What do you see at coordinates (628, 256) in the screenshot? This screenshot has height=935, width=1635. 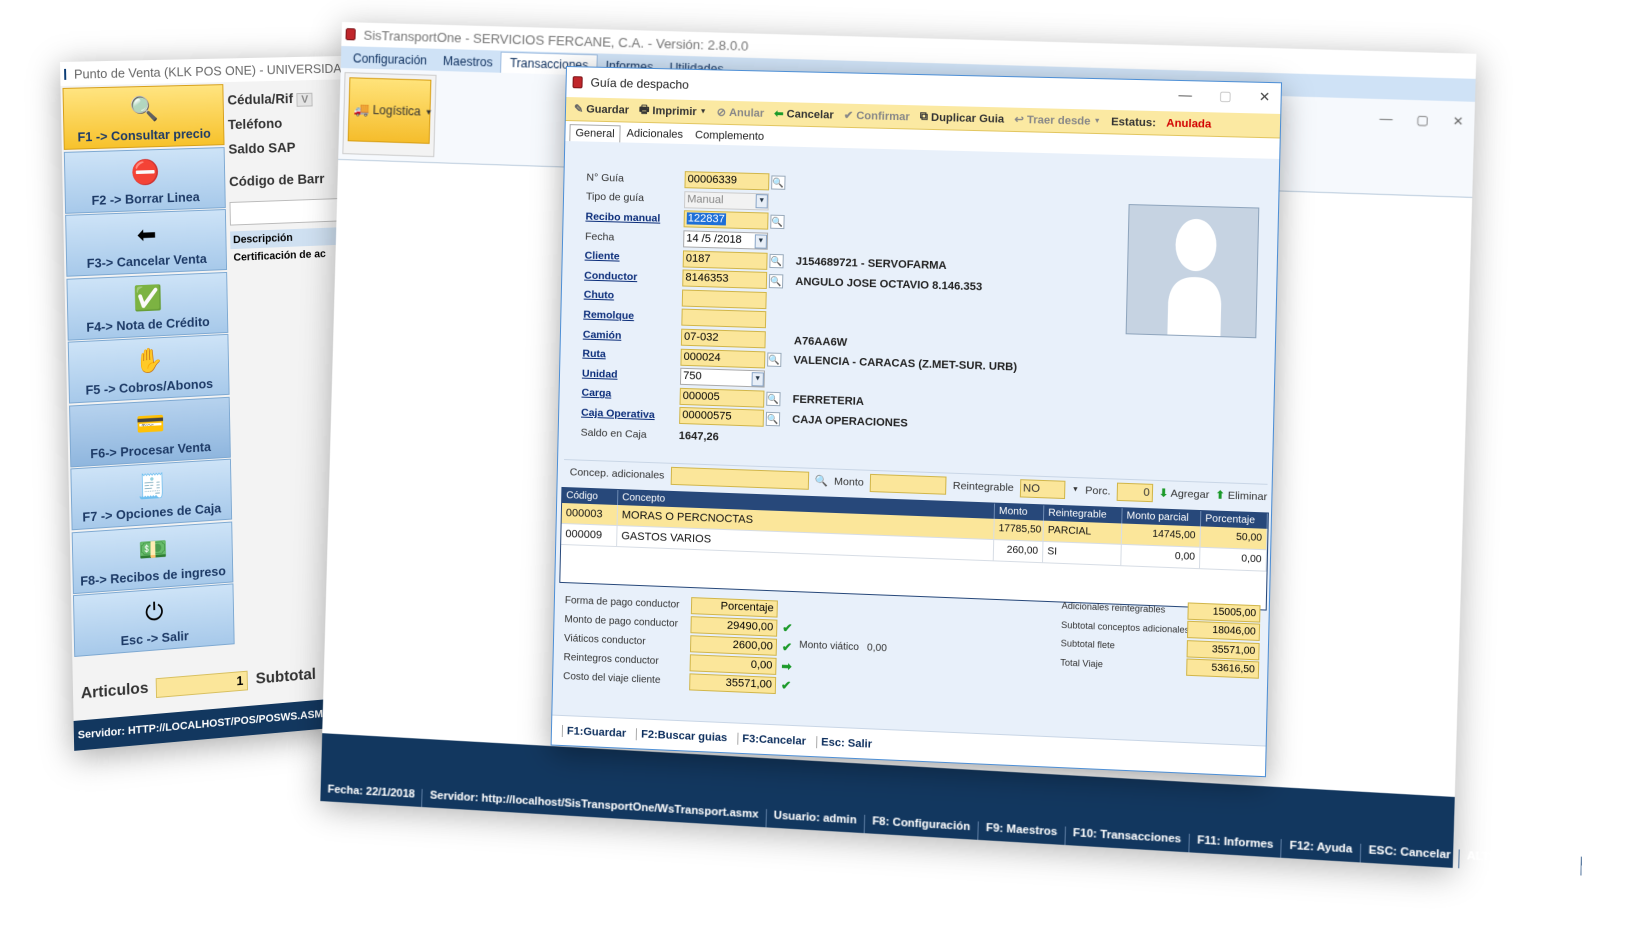 I see `cliente-label: Cliente` at bounding box center [628, 256].